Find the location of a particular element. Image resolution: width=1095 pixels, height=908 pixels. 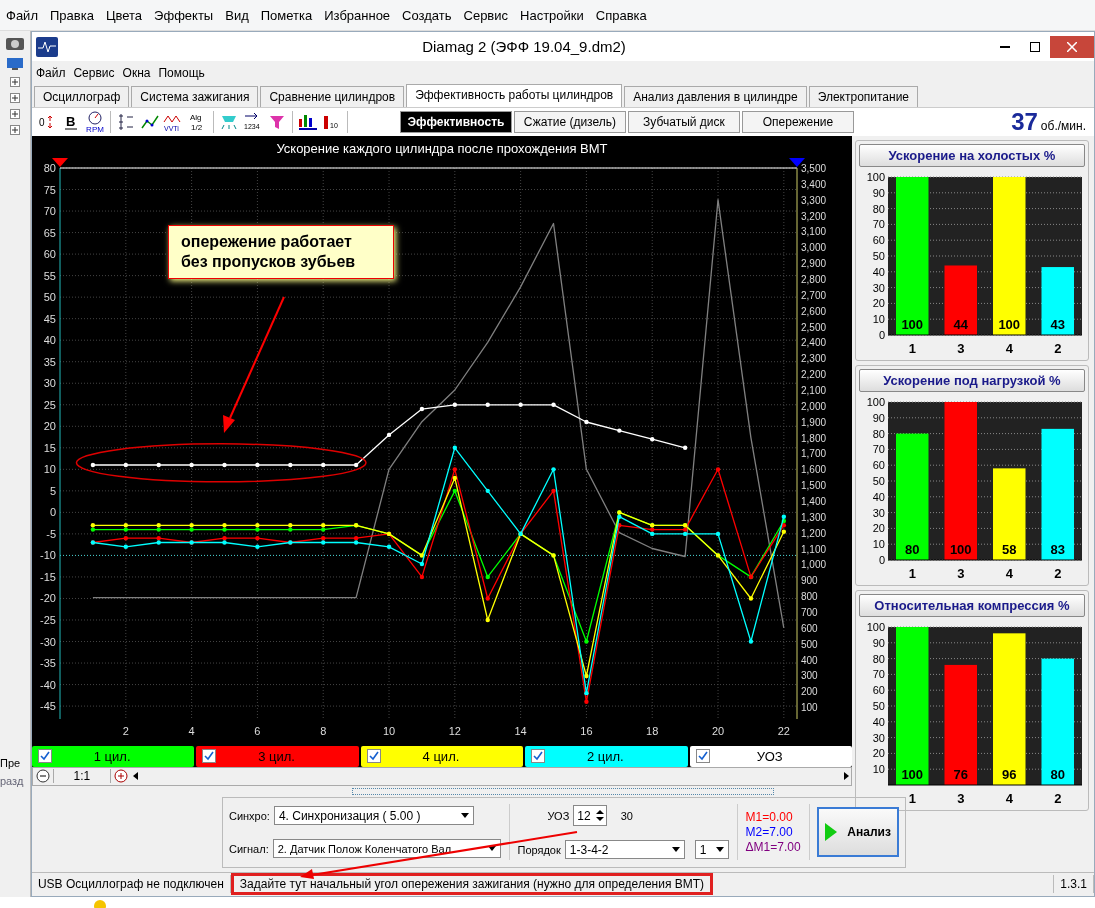

legend-item: 3 цил. is located at coordinates (277, 756).